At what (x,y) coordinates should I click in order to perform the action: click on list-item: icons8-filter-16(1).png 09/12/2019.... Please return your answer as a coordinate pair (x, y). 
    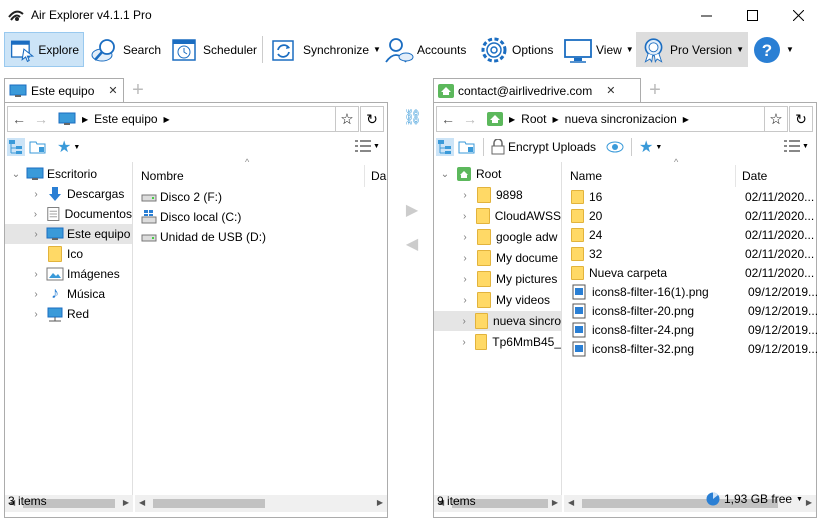
    Looking at the image, I should click on (694, 291).